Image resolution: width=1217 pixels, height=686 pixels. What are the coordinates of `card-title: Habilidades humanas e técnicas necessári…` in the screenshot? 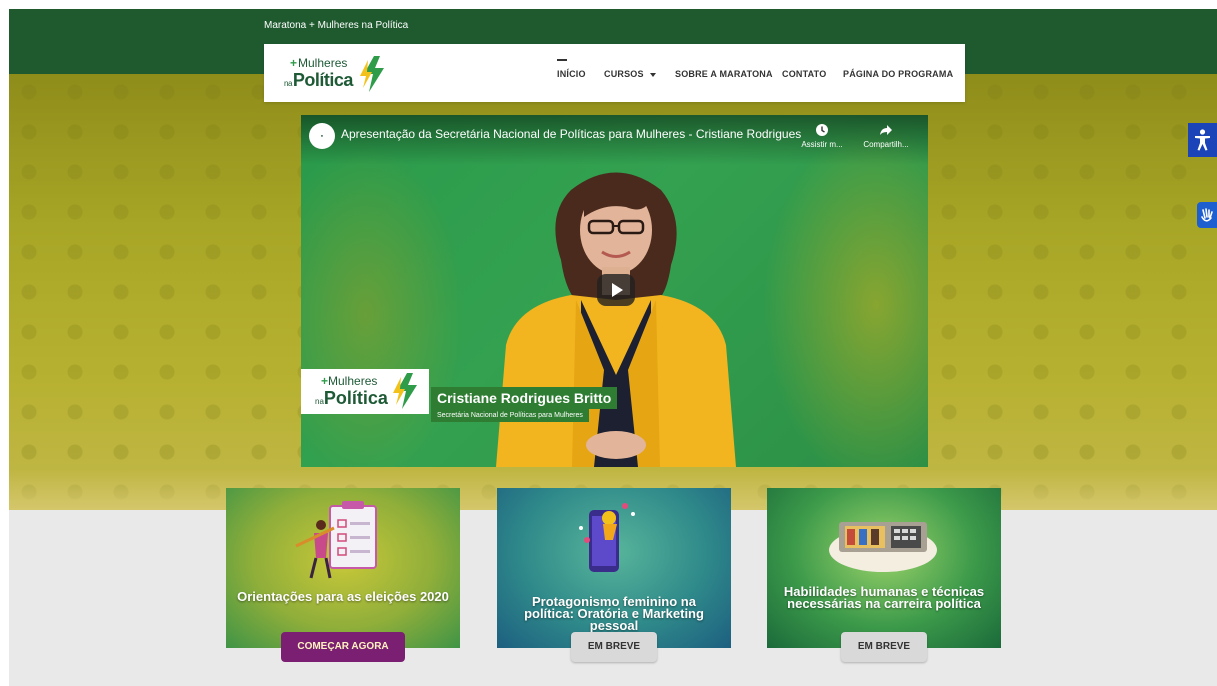 It's located at (884, 597).